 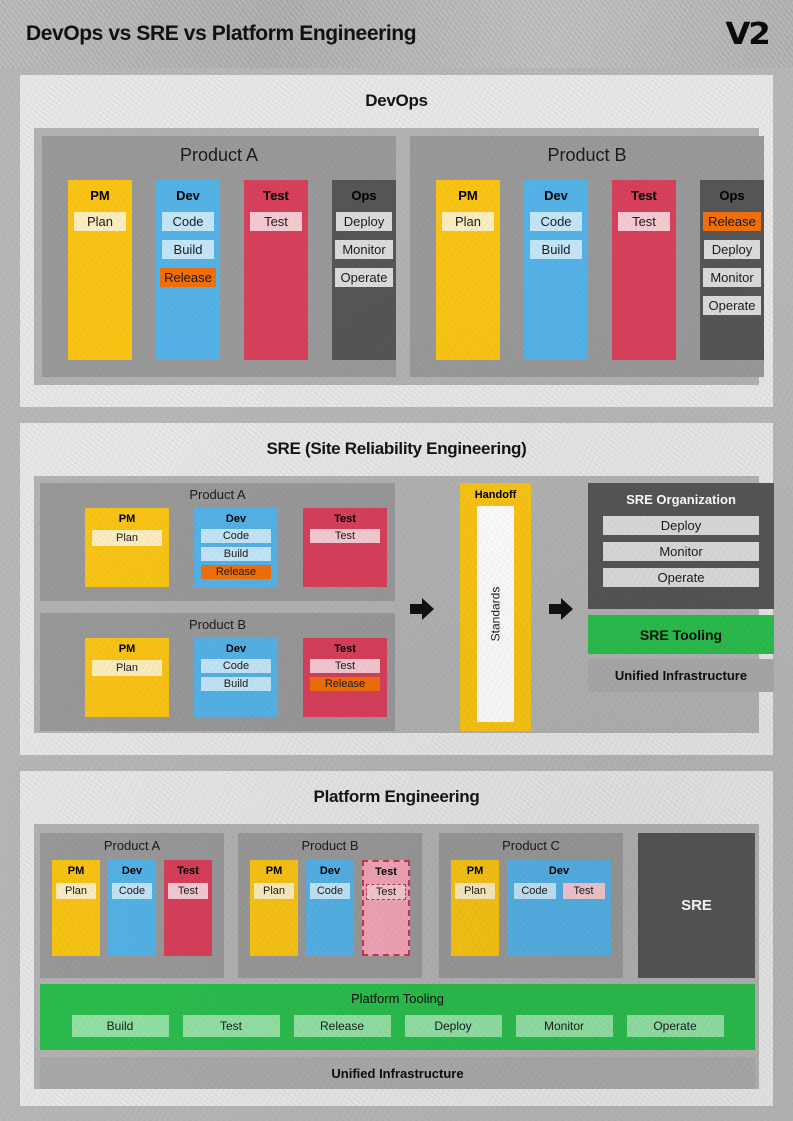 What do you see at coordinates (475, 908) in the screenshot?
I see `platform-c-role-pm: PM Plan` at bounding box center [475, 908].